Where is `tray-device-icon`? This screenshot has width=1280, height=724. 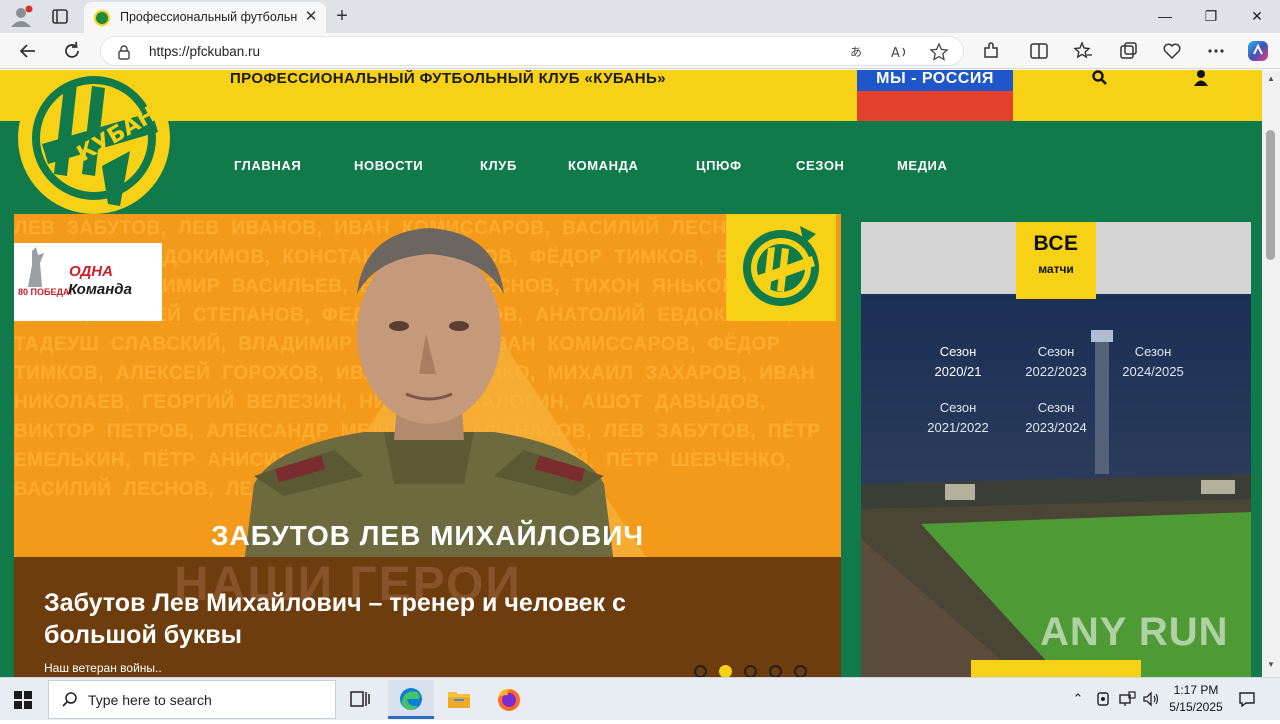
tray-device-icon is located at coordinates (1103, 699).